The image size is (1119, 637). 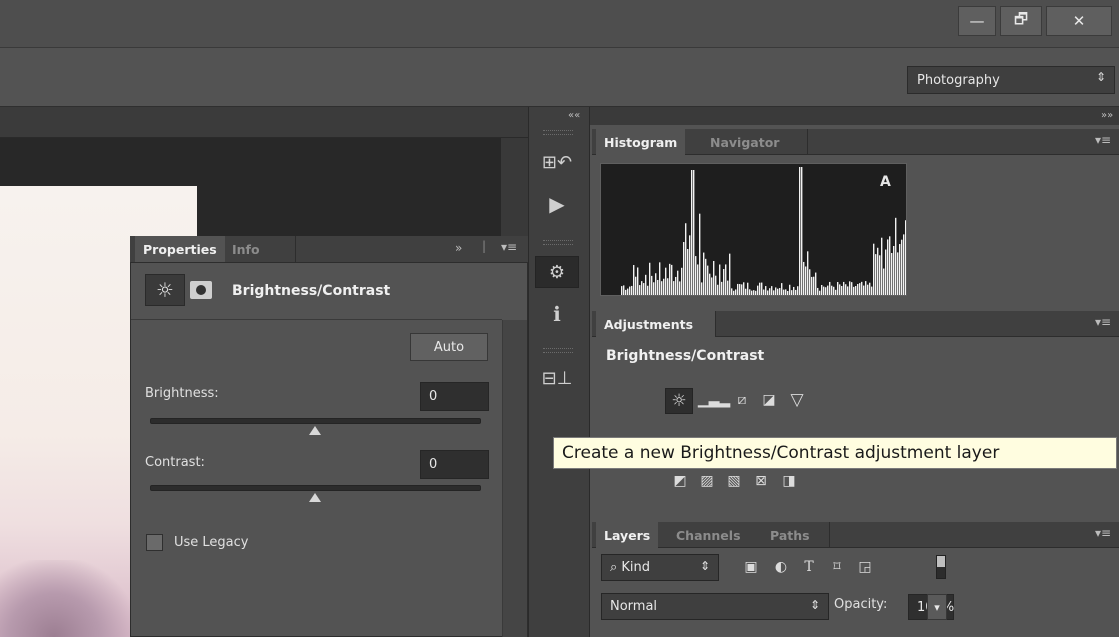 I want to click on threshold-icon: ▧, so click(x=734, y=481).